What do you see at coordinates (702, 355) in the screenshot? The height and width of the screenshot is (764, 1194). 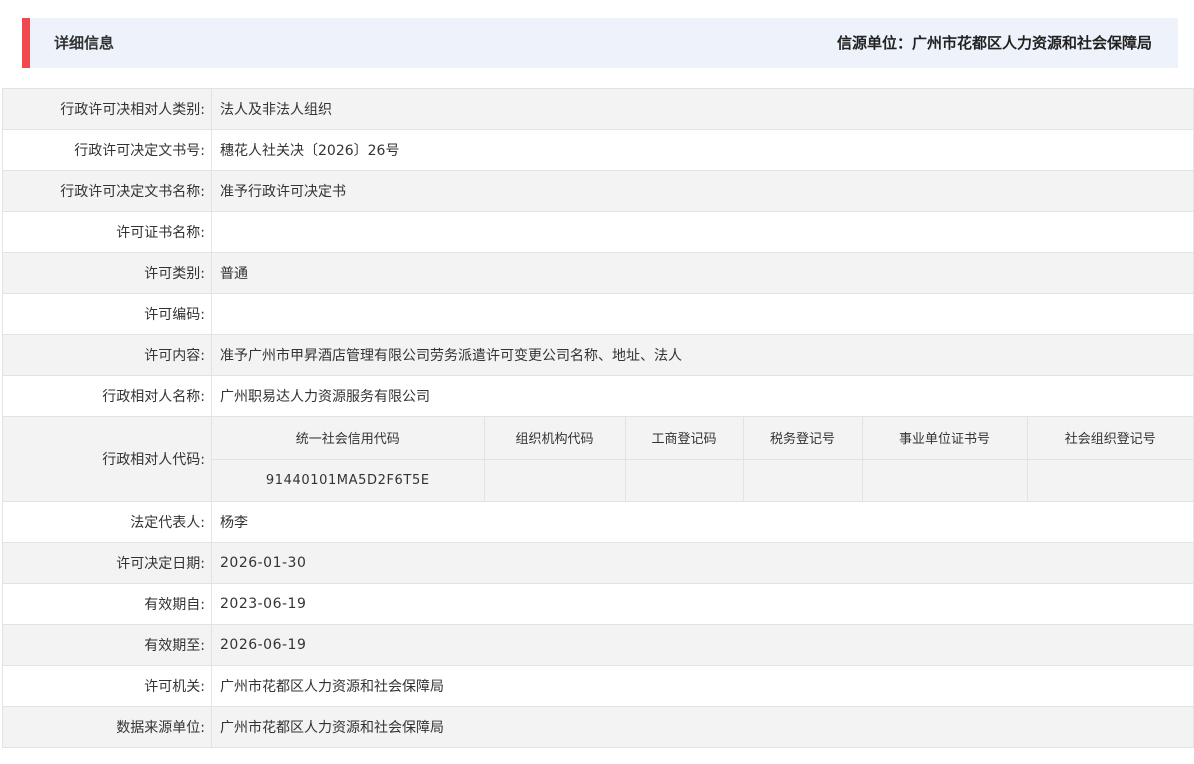 I see `field-value: 准予广州市甲昇酒店管理有限公司劳务派遣许可变更公司名称、地址、法人` at bounding box center [702, 355].